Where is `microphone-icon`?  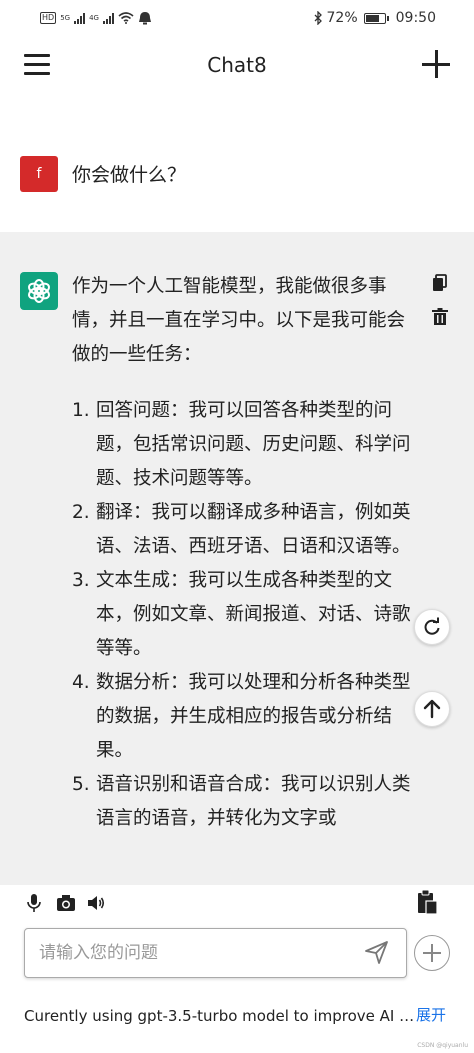
microphone-icon is located at coordinates (34, 903).